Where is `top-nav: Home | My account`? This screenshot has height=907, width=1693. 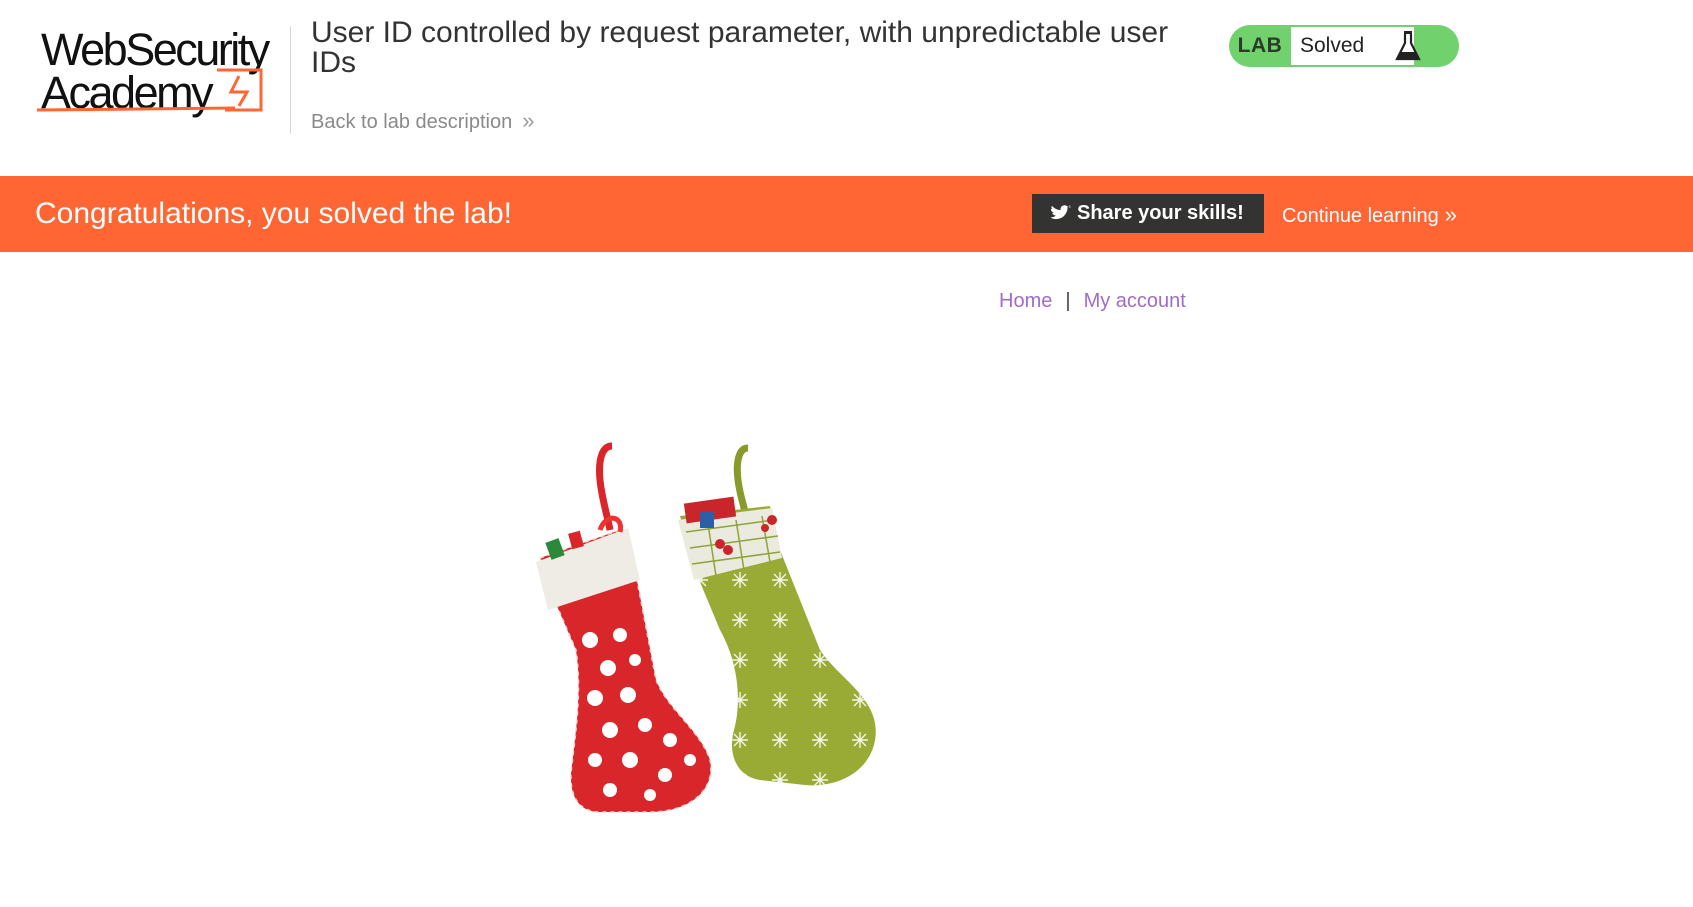 top-nav: Home | My account is located at coordinates (1092, 301).